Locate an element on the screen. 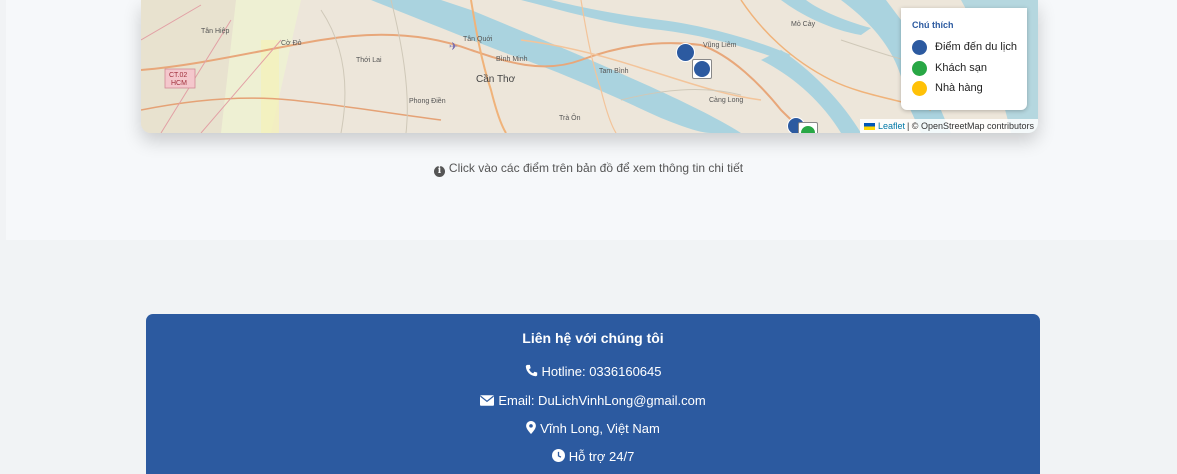 Image resolution: width=1177 pixels, height=474 pixels. clock-icon is located at coordinates (558, 455).